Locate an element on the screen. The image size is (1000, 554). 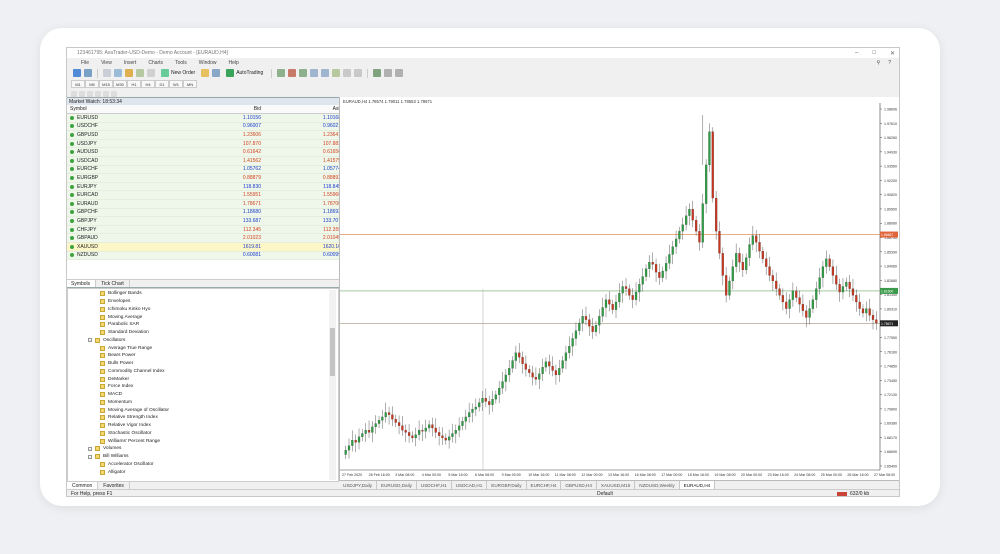
chart-tab: EURUSD,Daily is located at coordinates (397, 485).